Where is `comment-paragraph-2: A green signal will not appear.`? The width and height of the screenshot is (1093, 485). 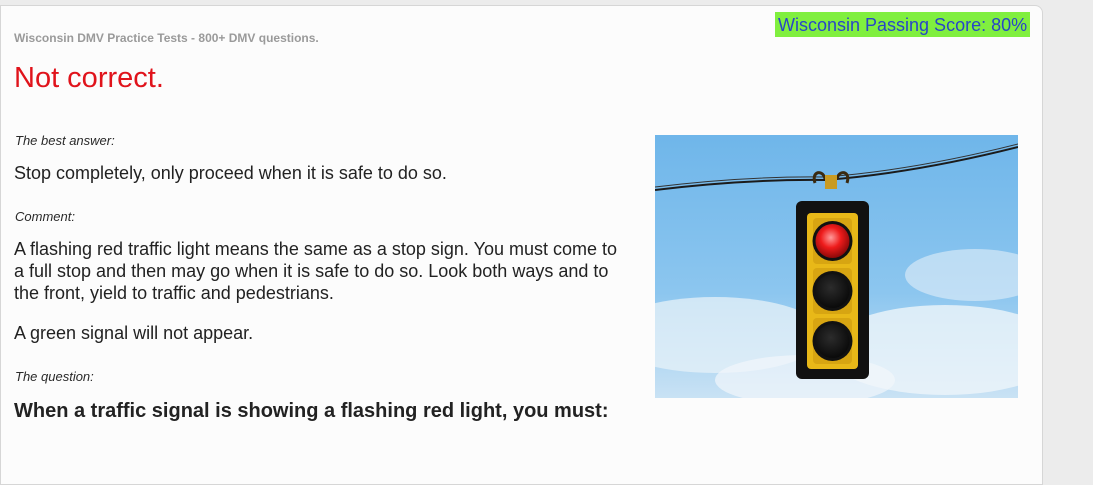 comment-paragraph-2: A green signal will not appear. is located at coordinates (134, 333).